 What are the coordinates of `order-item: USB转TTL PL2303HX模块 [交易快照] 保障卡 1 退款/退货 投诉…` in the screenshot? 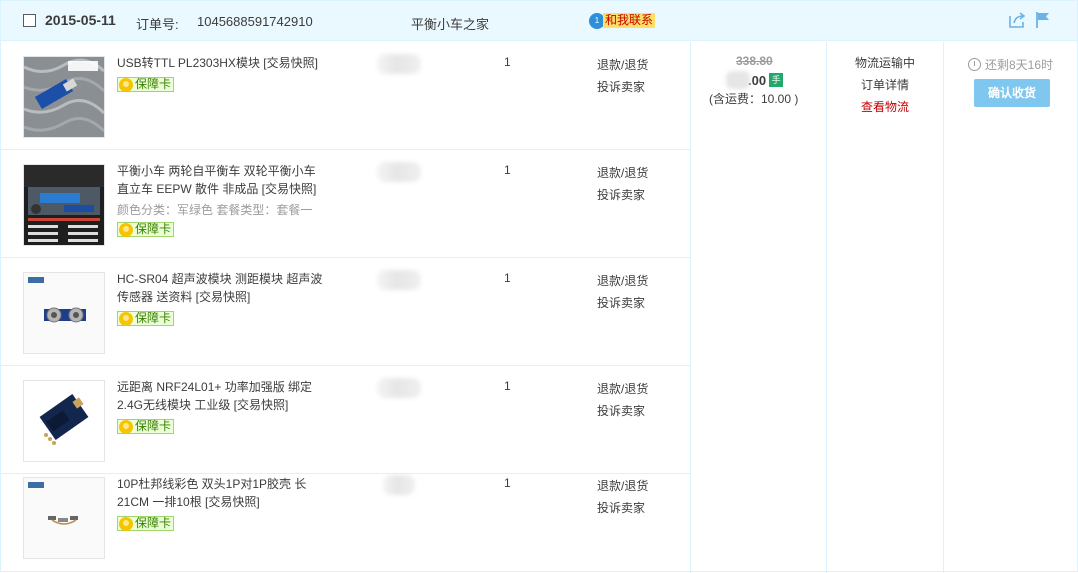 It's located at (345, 96).